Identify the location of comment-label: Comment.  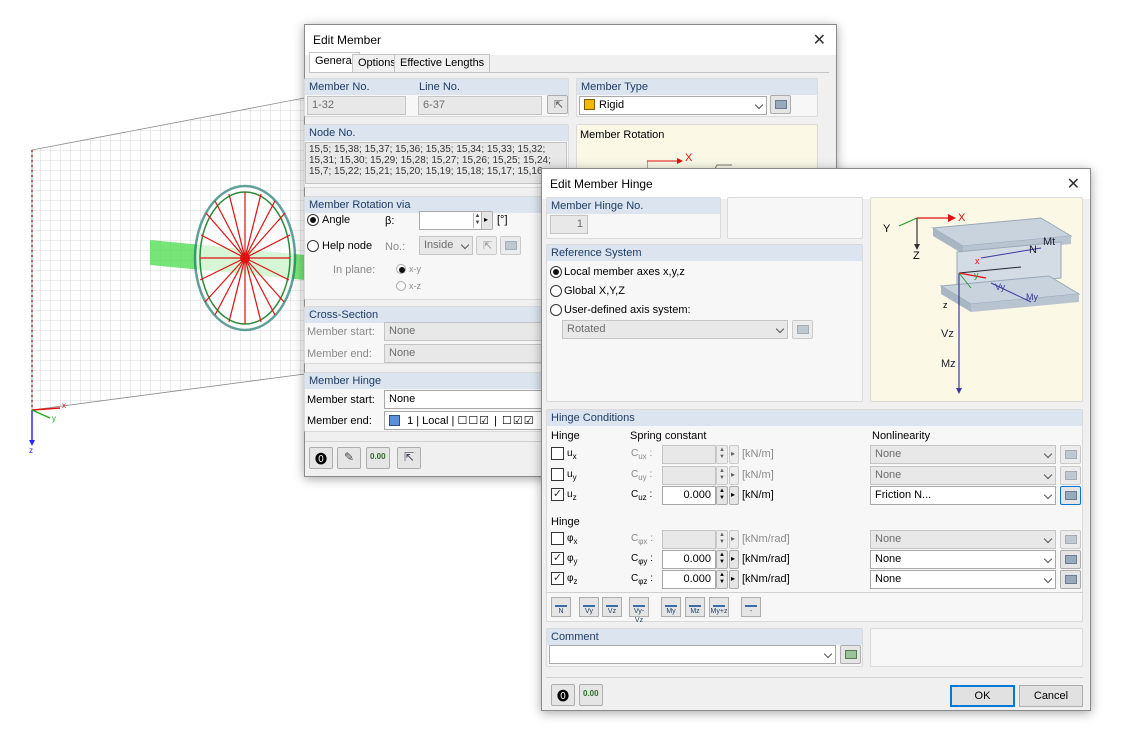
(575, 637).